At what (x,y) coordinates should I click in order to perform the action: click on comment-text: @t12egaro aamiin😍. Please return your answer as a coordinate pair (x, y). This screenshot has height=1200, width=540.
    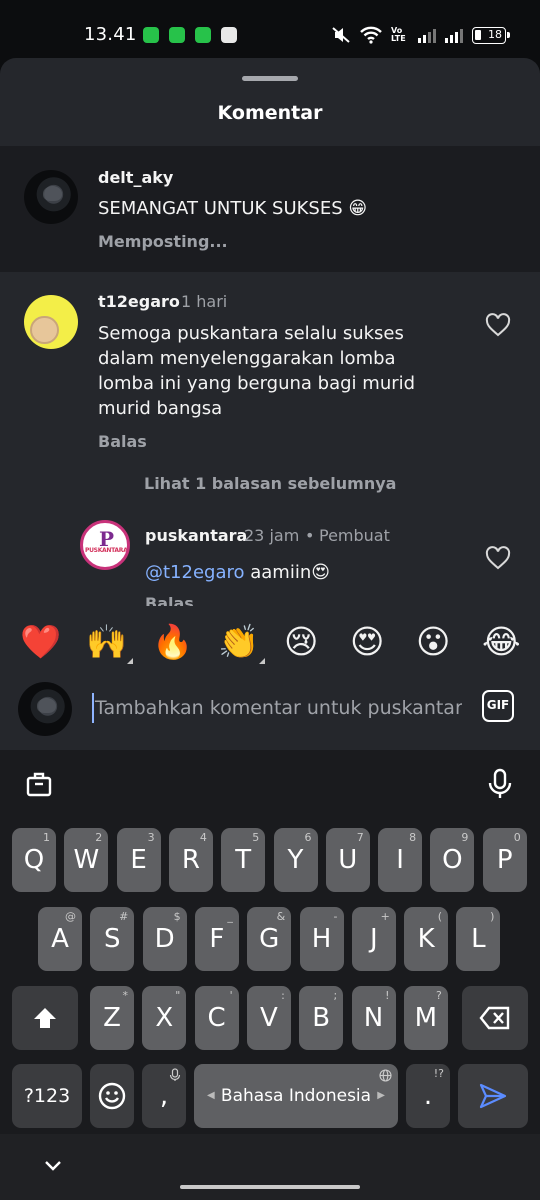
    Looking at the image, I should click on (238, 572).